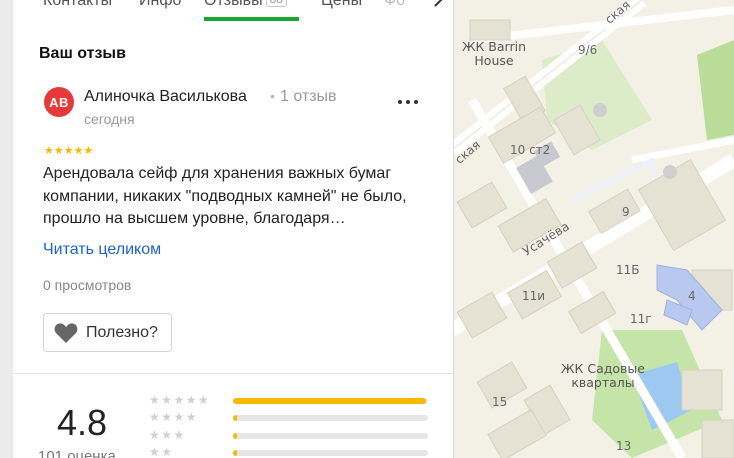  I want to click on review-author-name: Алиночка Василькова, so click(165, 97).